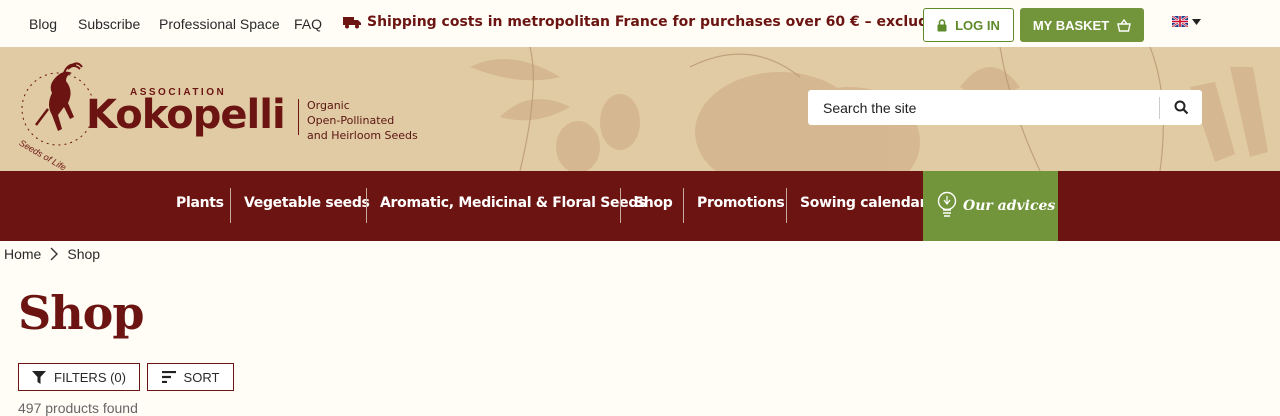 Image resolution: width=1280 pixels, height=416 pixels. I want to click on faq-link: FAQ, so click(308, 24).